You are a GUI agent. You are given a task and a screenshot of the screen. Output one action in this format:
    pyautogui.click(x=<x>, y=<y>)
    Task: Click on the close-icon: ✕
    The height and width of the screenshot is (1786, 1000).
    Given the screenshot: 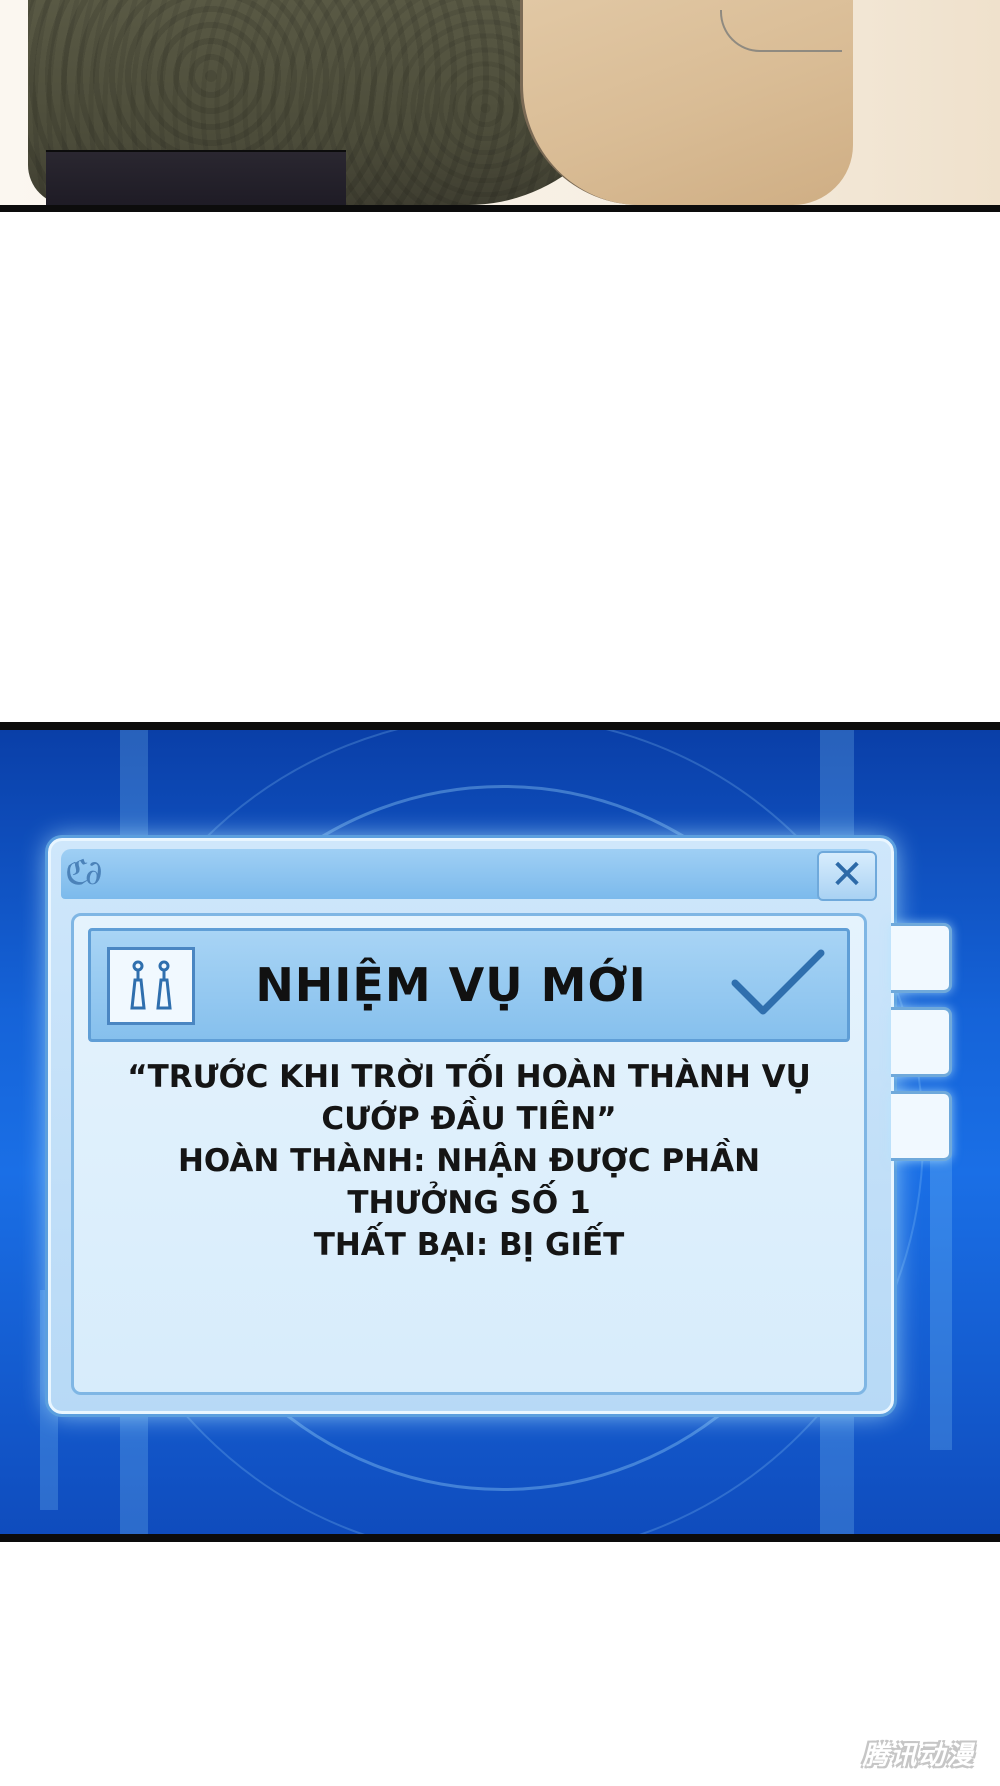 What is the action you would take?
    pyautogui.click(x=847, y=875)
    